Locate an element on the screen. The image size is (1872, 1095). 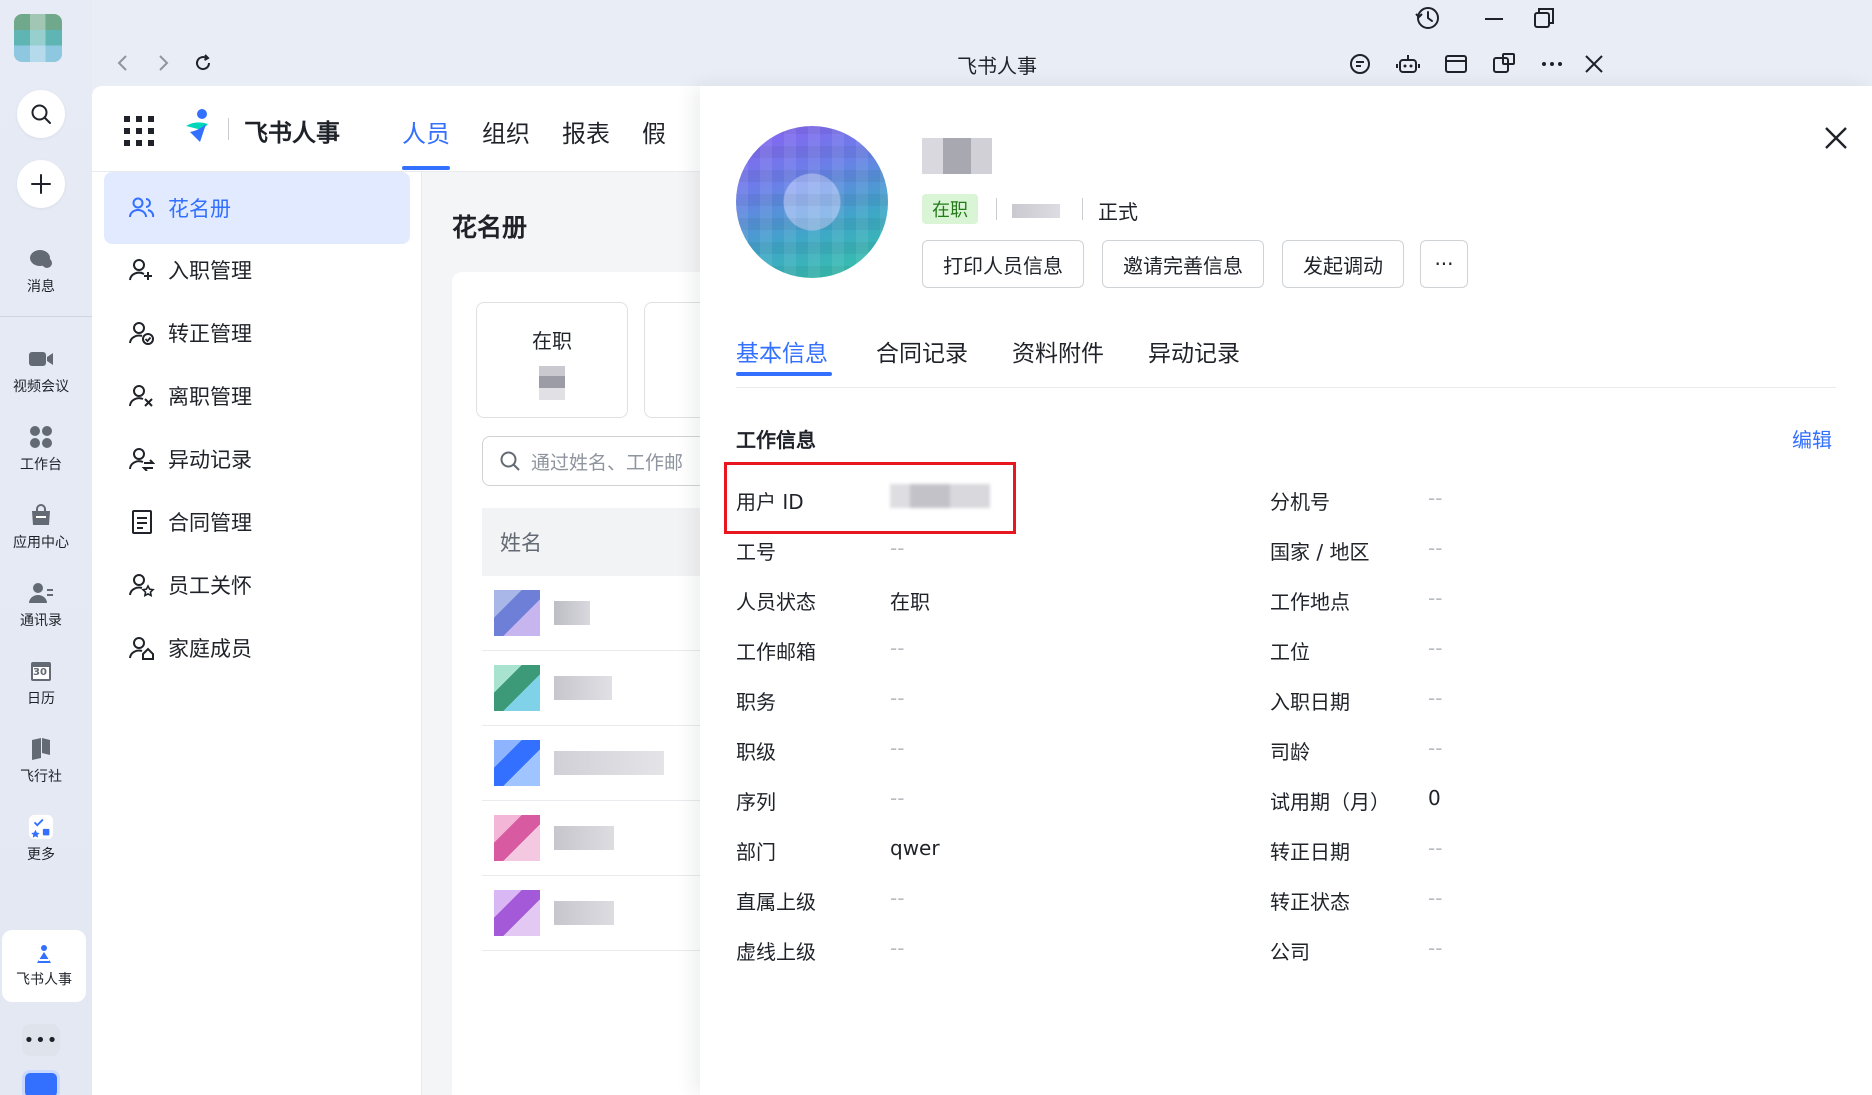
window-close-button is located at coordinates (1594, 64).